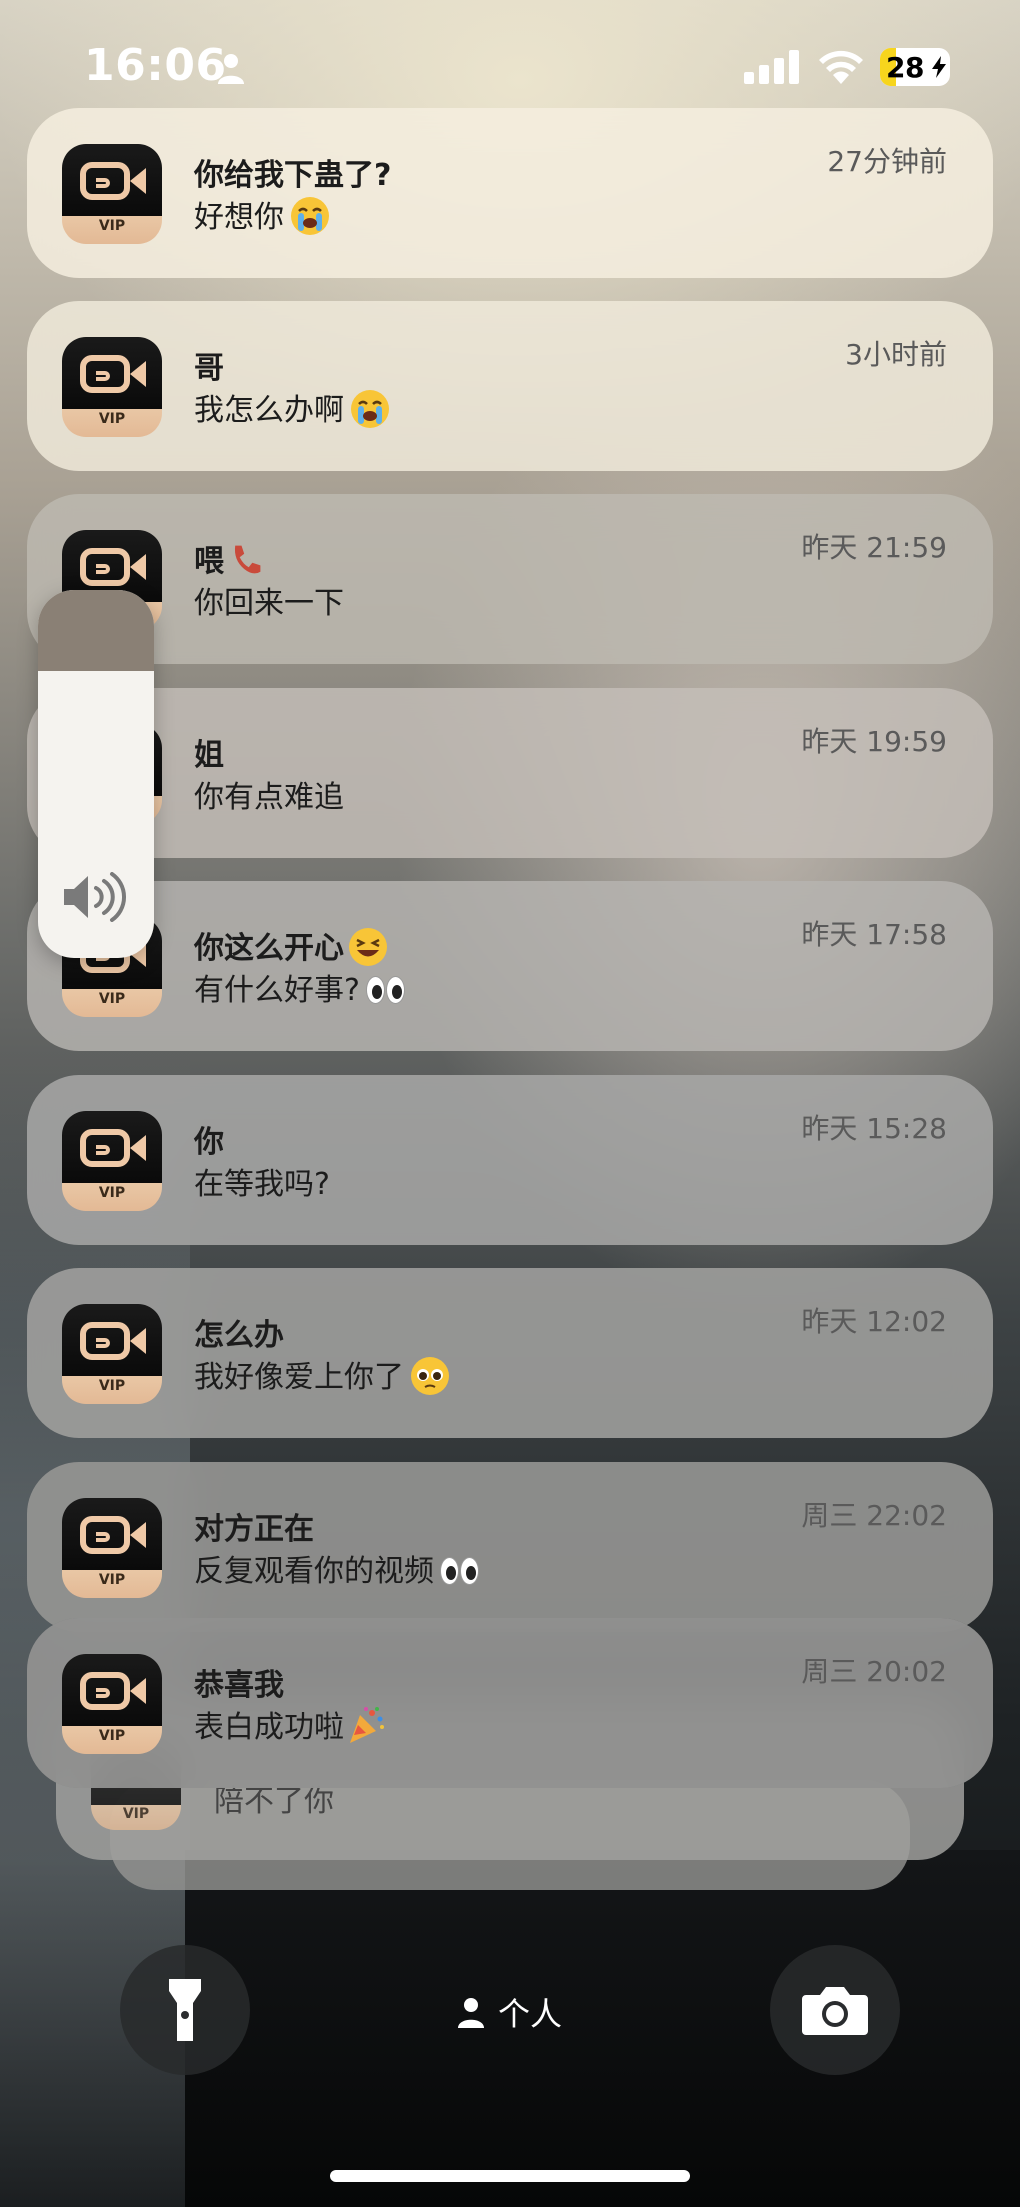 The height and width of the screenshot is (2207, 1020). I want to click on notification-card: VIP姐你有点难追昨天 19:59, so click(510, 773).